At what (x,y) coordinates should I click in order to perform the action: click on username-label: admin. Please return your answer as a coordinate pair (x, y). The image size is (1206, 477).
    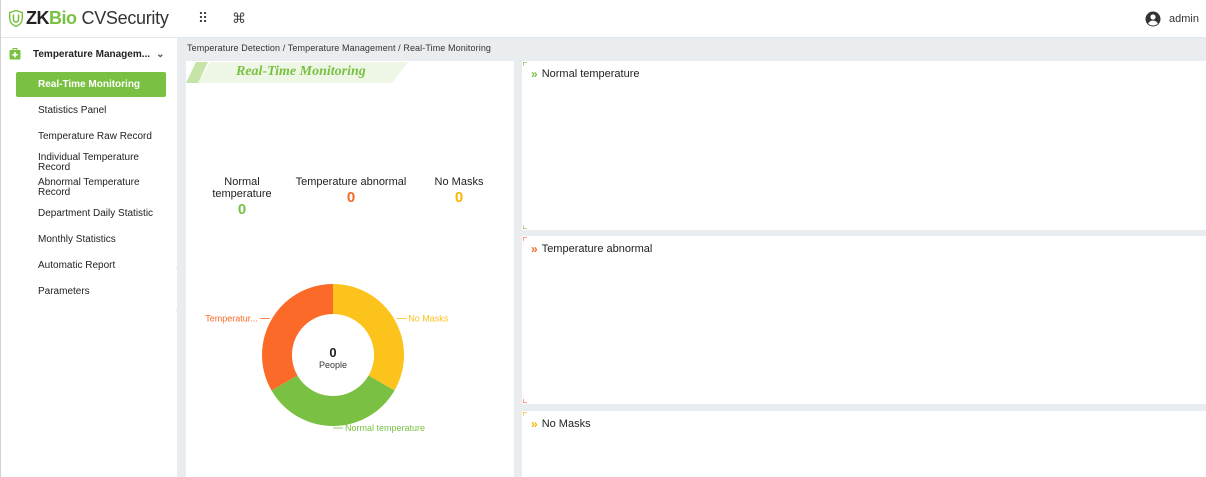
    Looking at the image, I should click on (1184, 19).